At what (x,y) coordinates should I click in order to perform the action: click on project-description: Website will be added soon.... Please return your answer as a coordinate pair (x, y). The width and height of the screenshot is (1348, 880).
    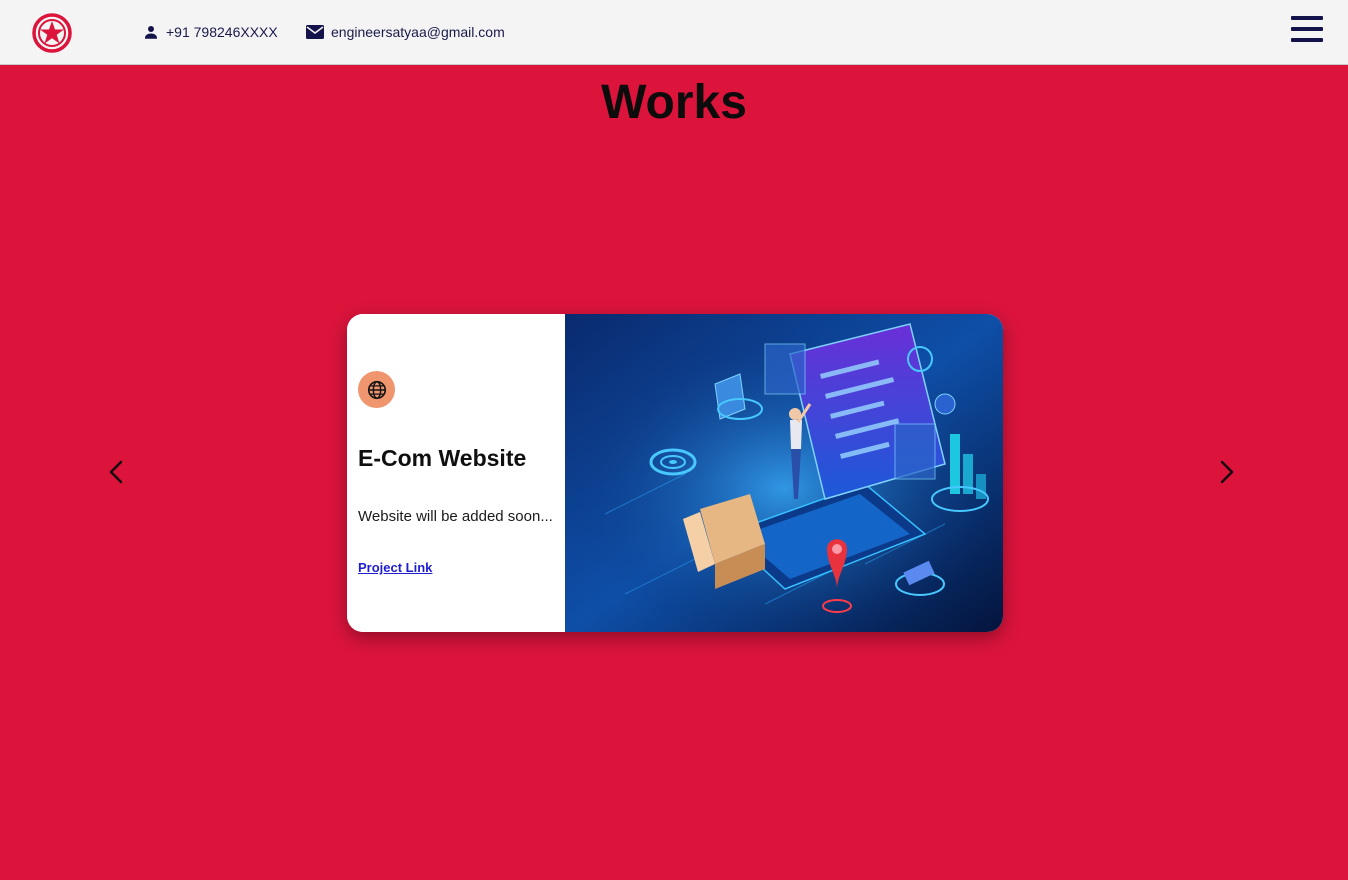
    Looking at the image, I should click on (455, 516).